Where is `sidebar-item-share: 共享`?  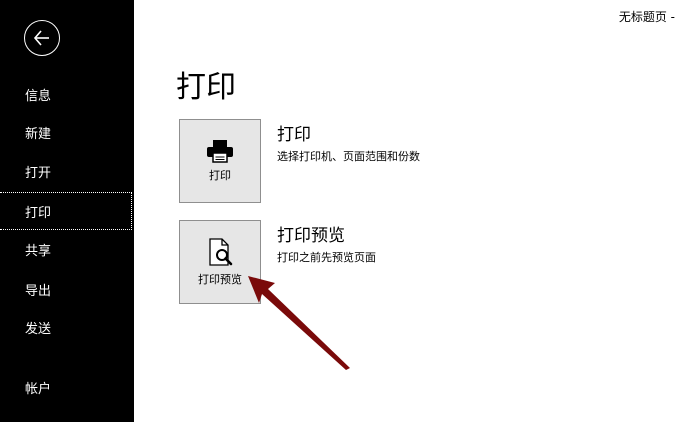 sidebar-item-share: 共享 is located at coordinates (66, 249).